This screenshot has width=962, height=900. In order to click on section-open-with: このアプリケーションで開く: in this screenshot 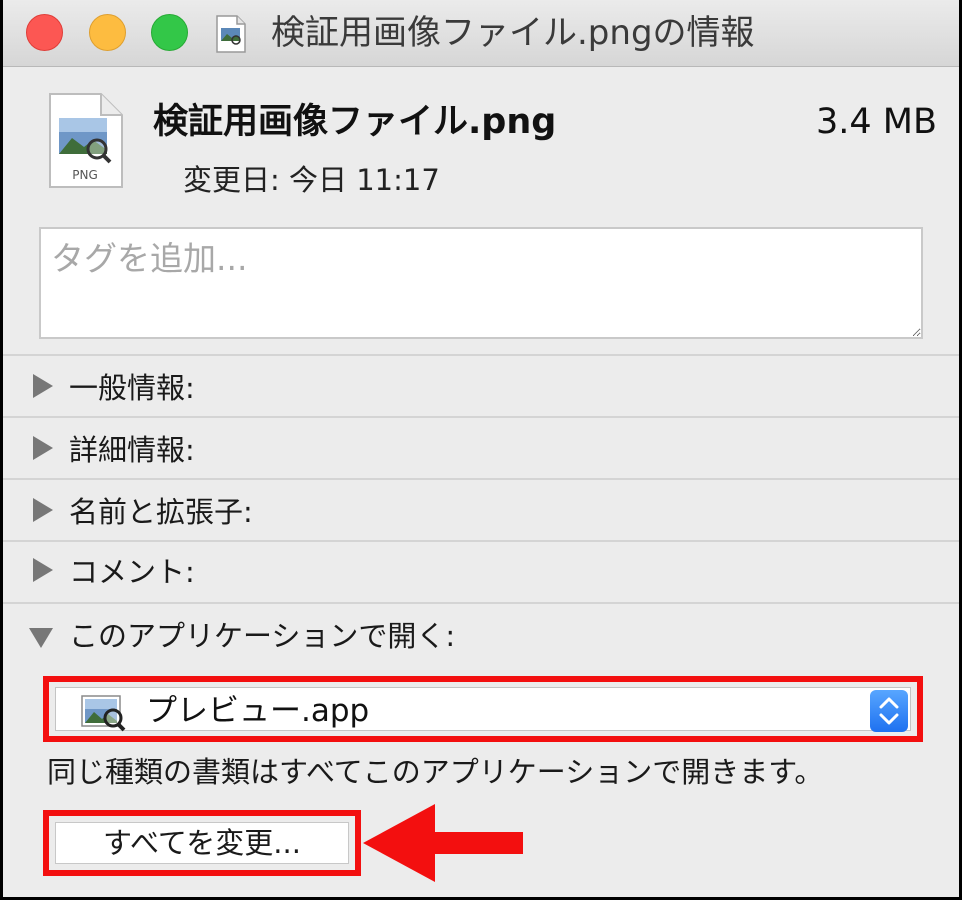, I will do `click(481, 637)`.